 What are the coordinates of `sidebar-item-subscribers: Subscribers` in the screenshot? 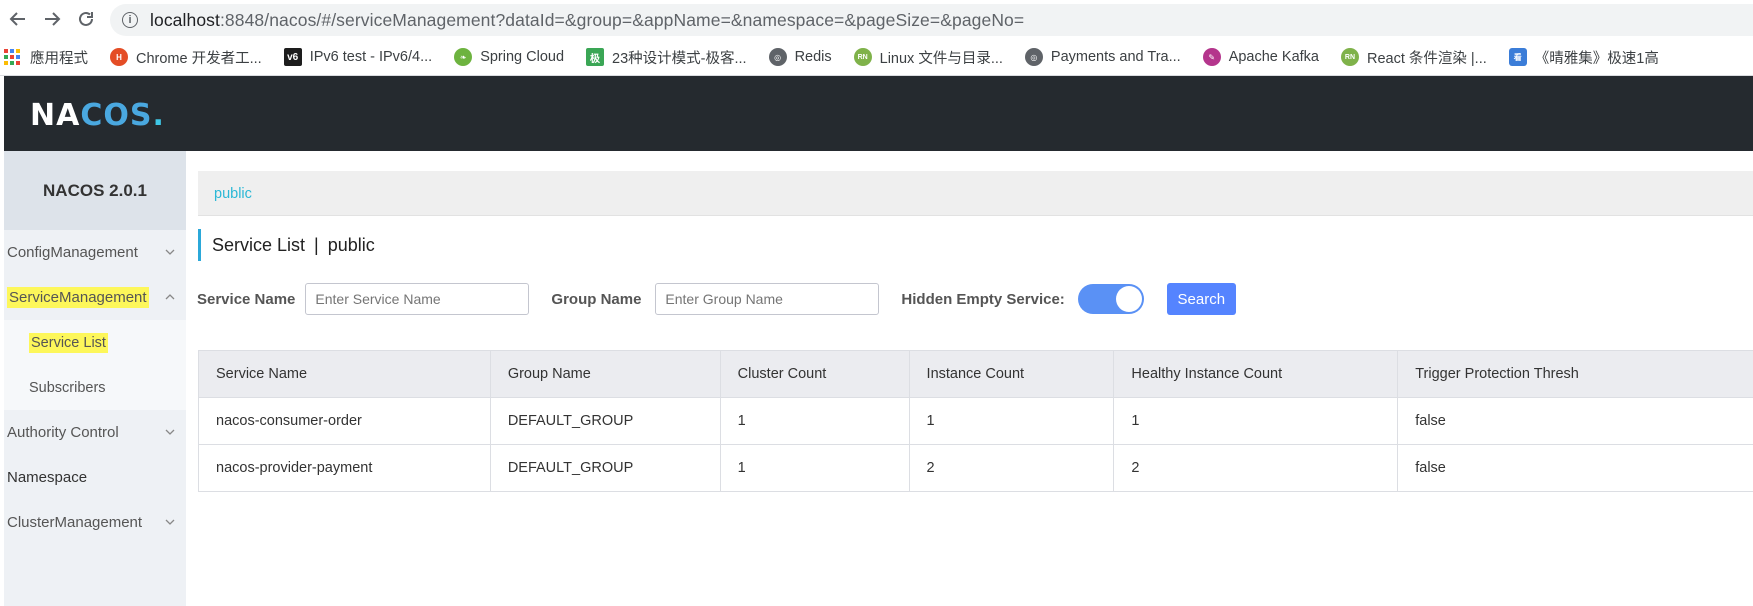 It's located at (95, 387).